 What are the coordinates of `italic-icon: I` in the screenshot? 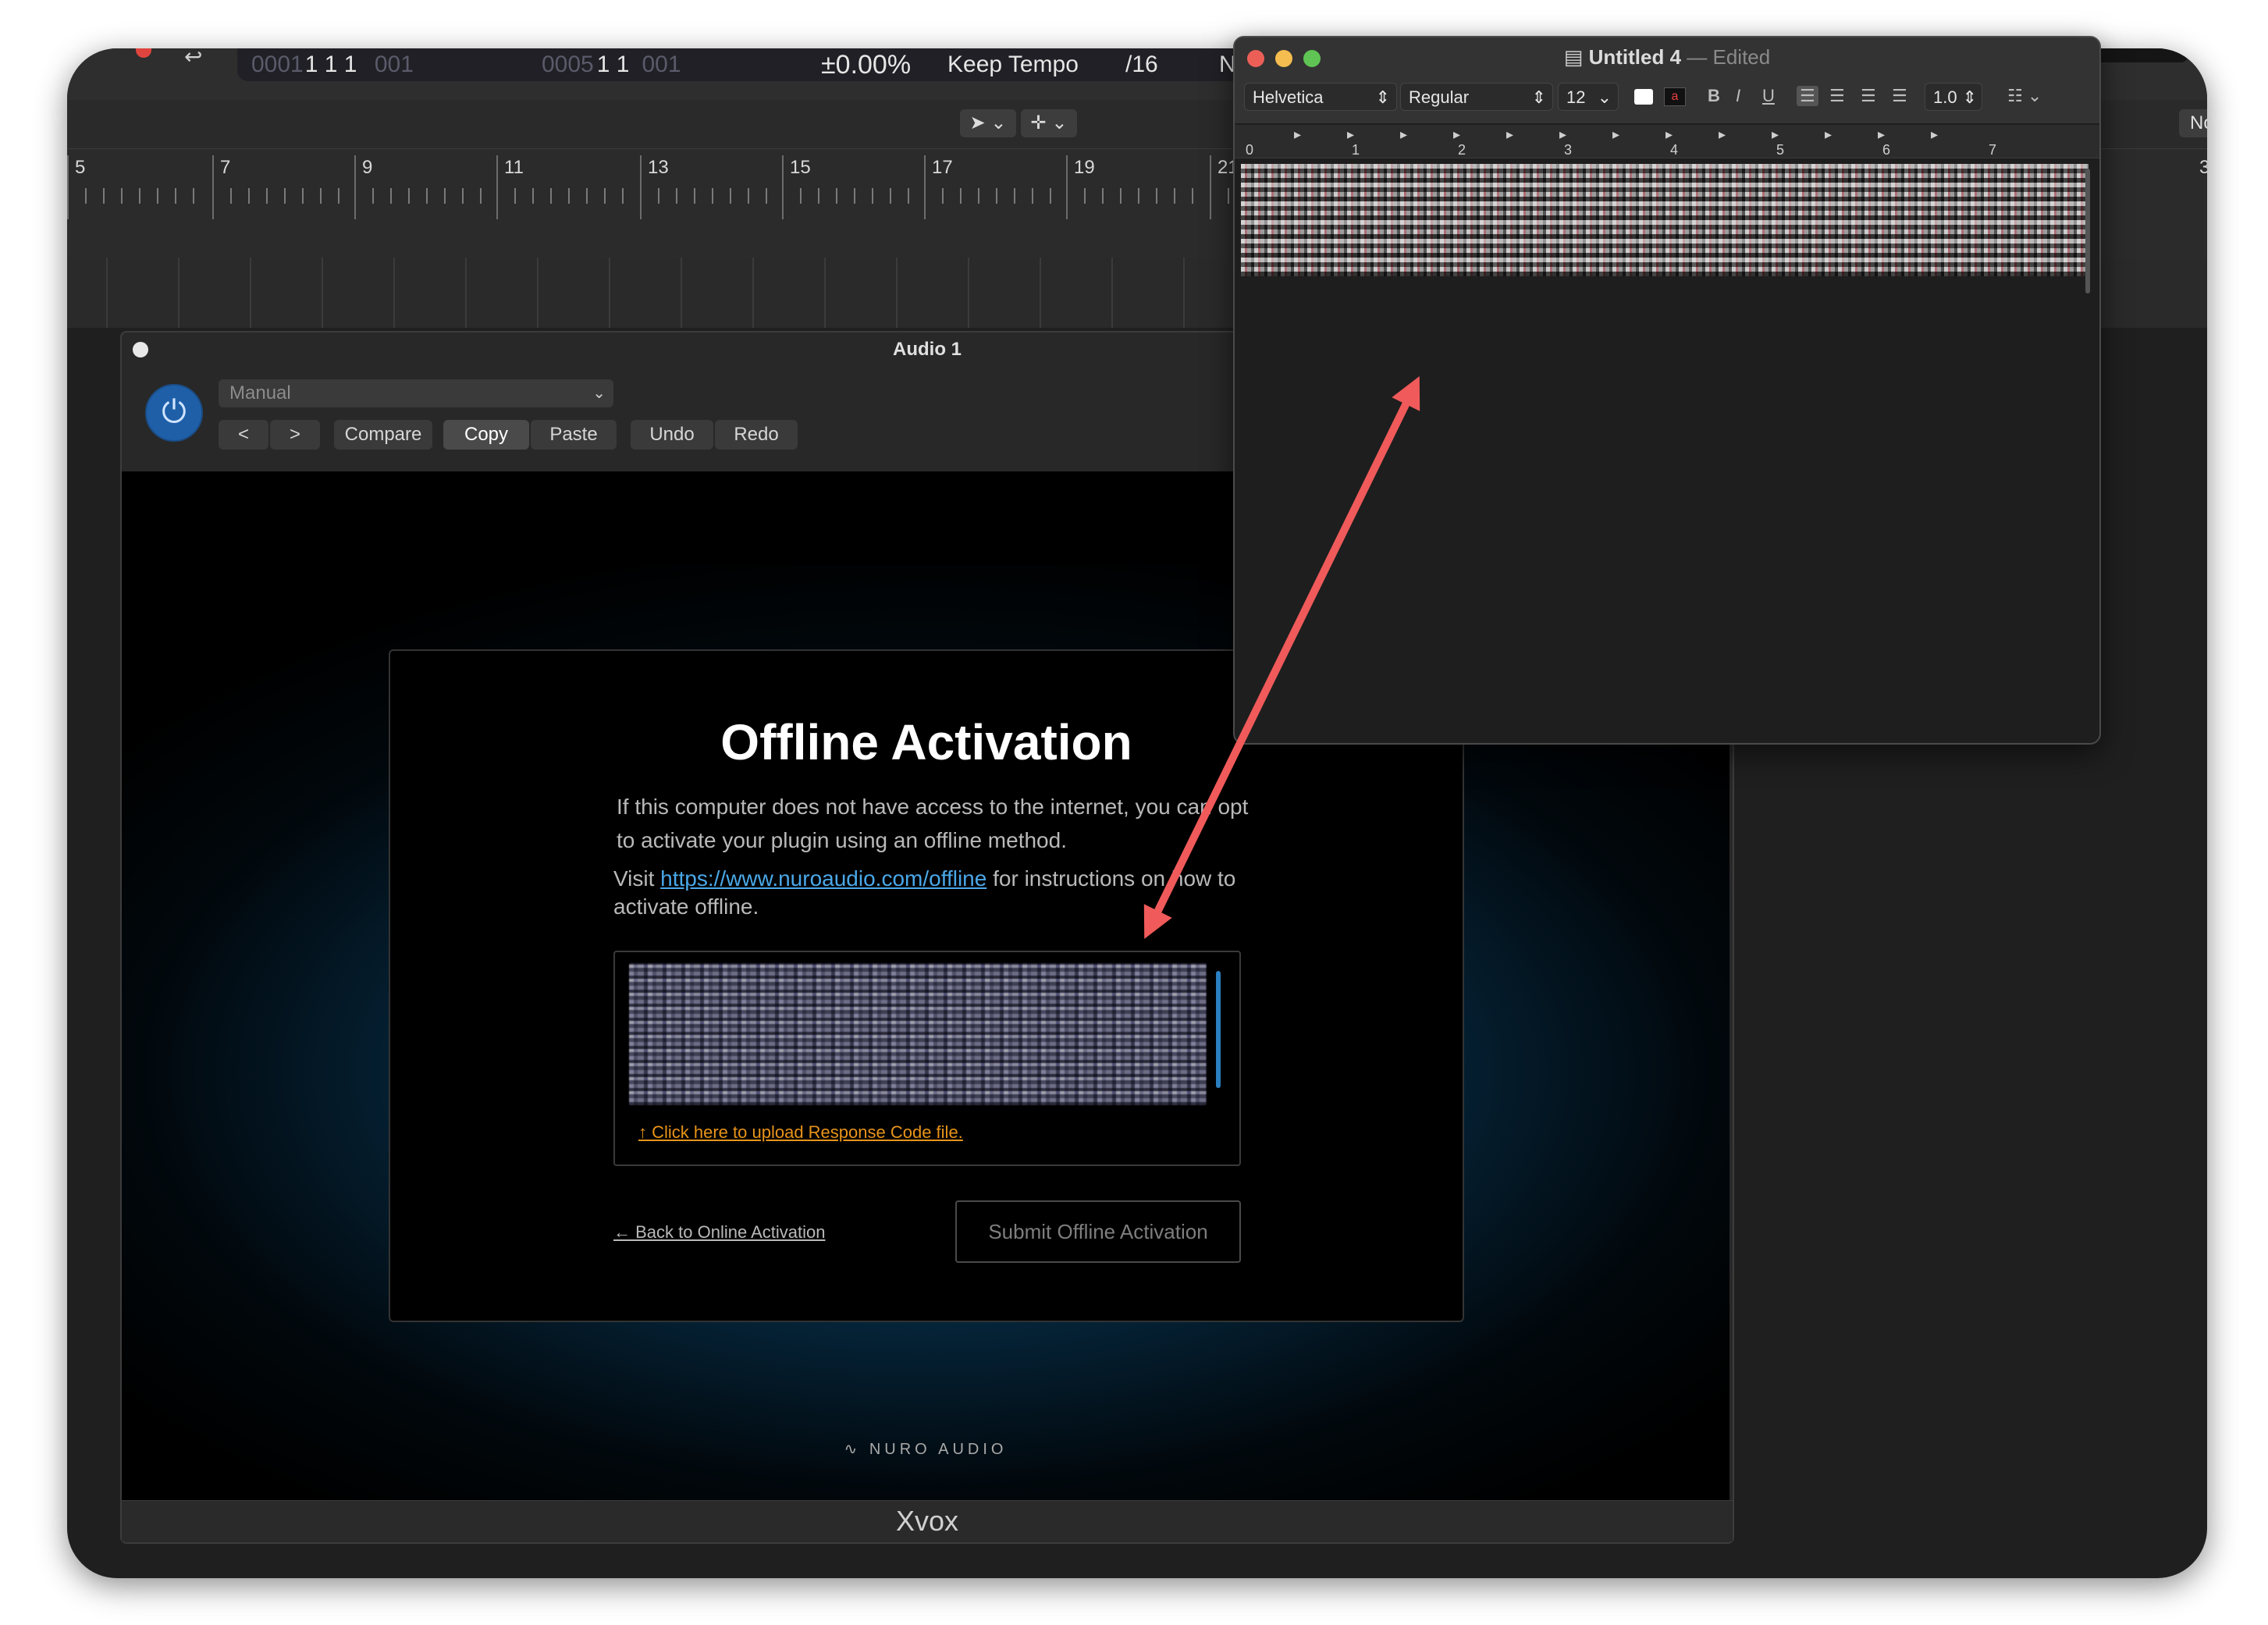 It's located at (1738, 96).